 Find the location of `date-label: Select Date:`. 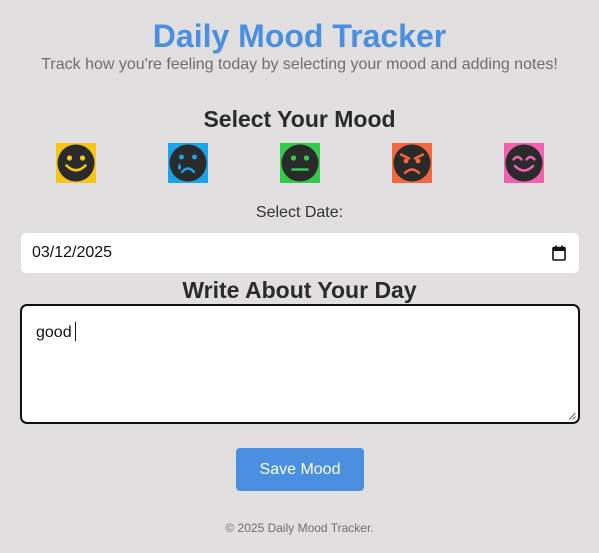

date-label: Select Date: is located at coordinates (299, 212).